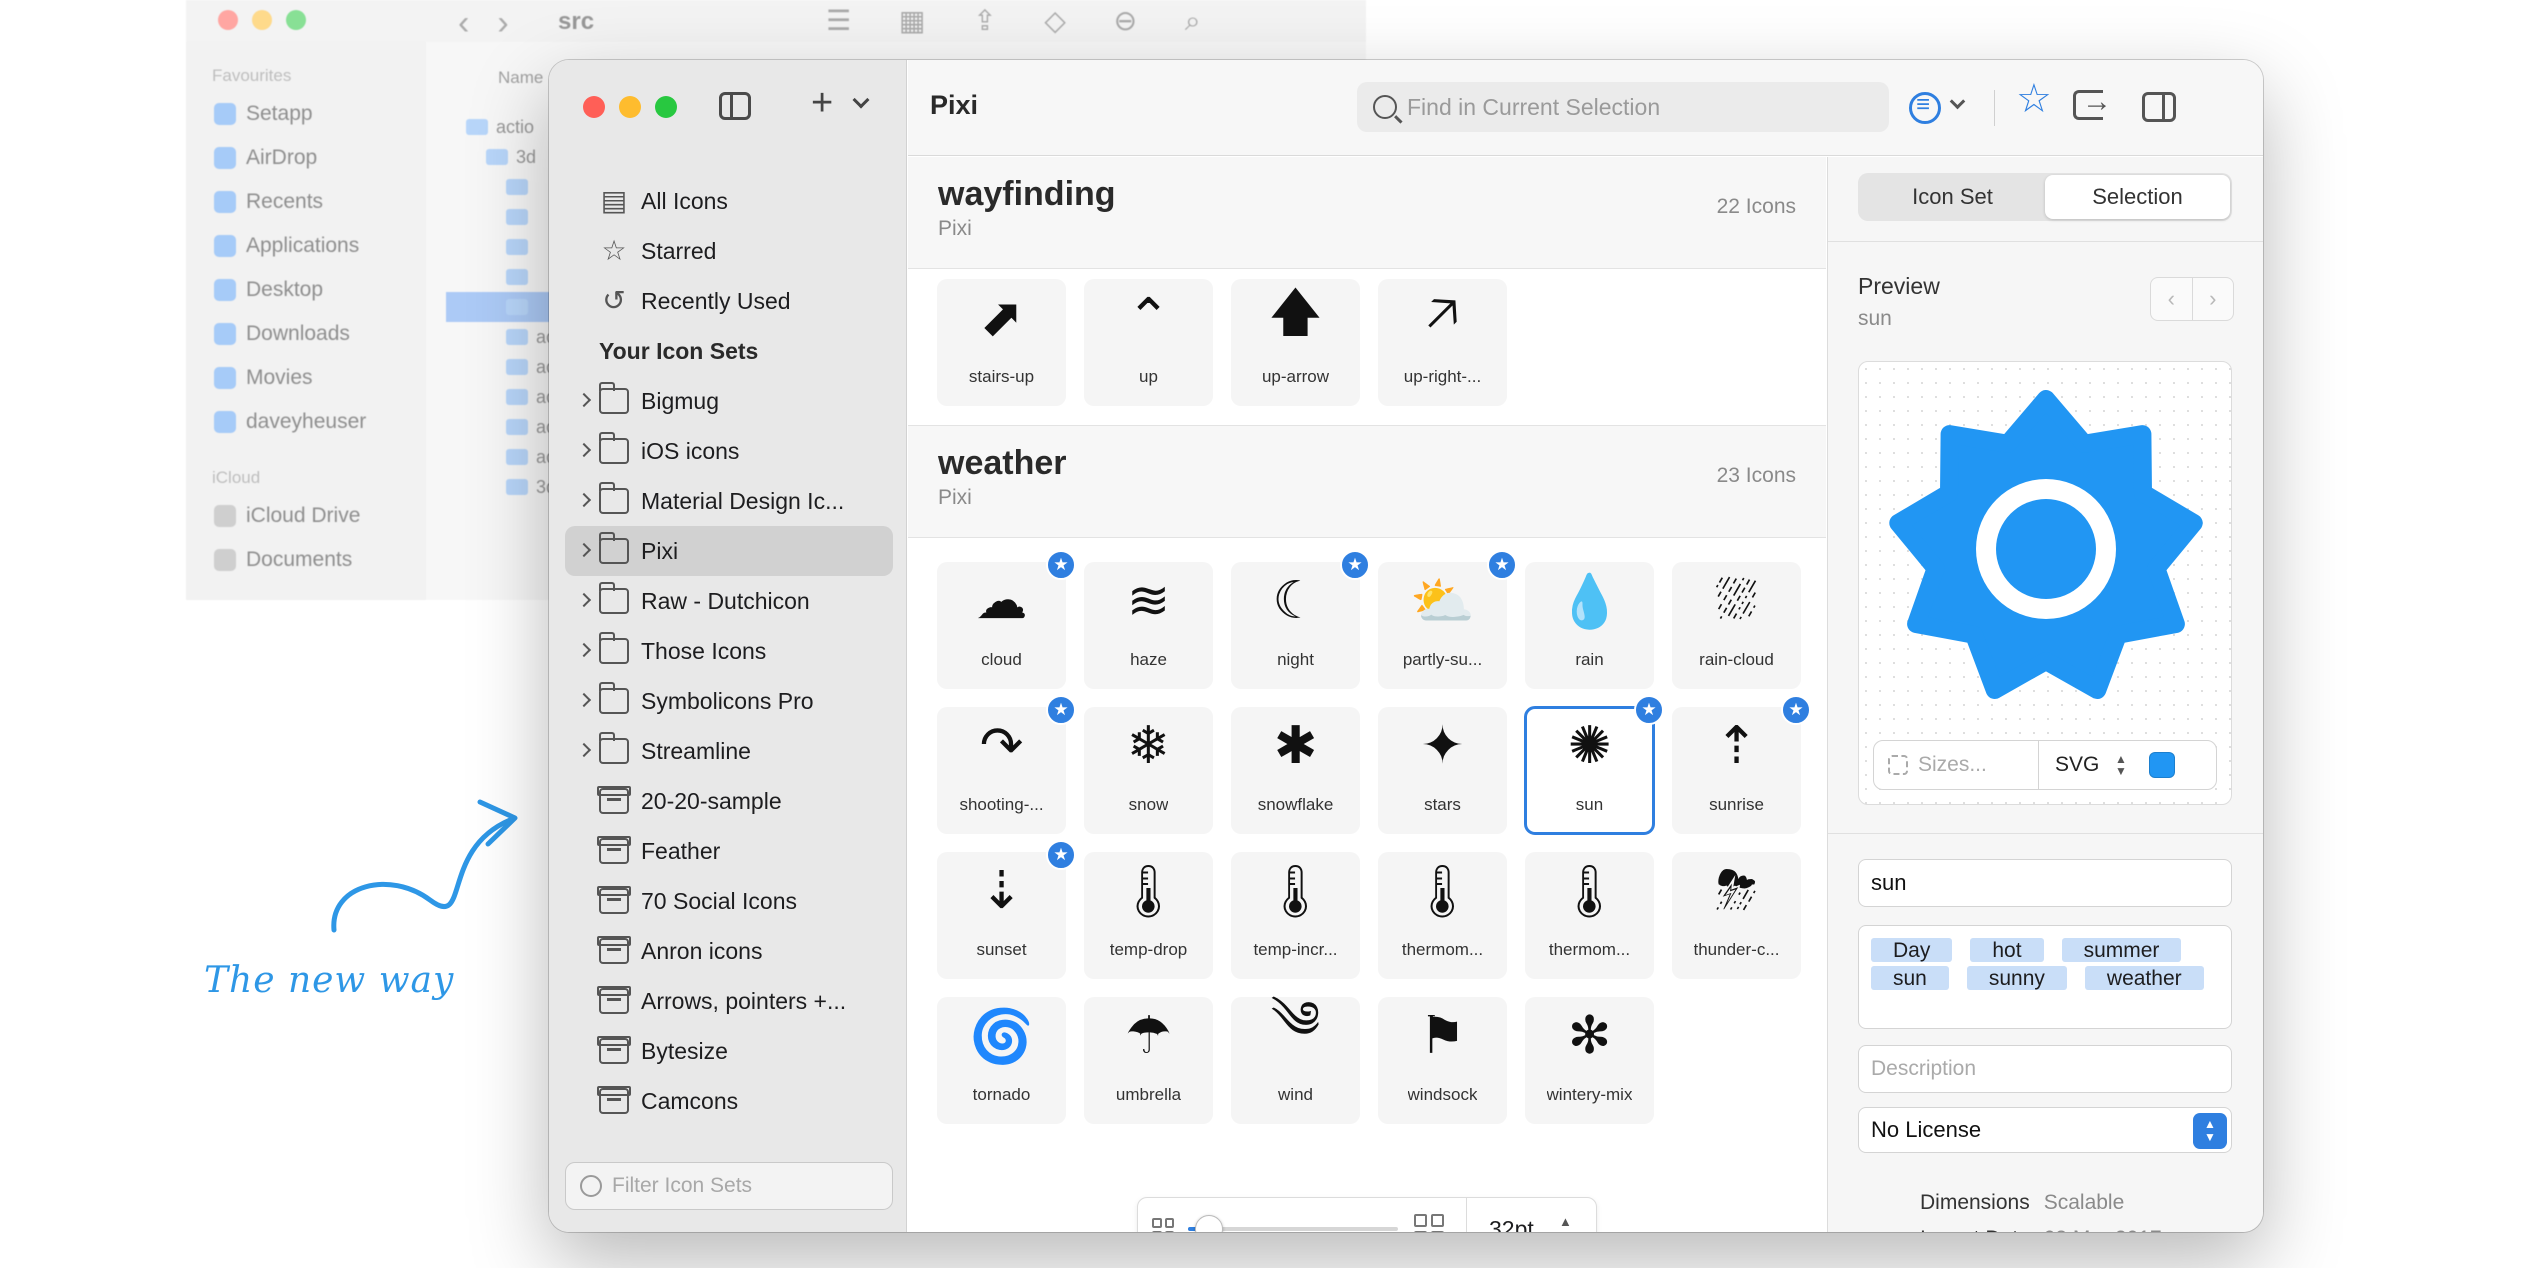  What do you see at coordinates (1006, 619) in the screenshot?
I see `icon-tile: ☁ cloud ★` at bounding box center [1006, 619].